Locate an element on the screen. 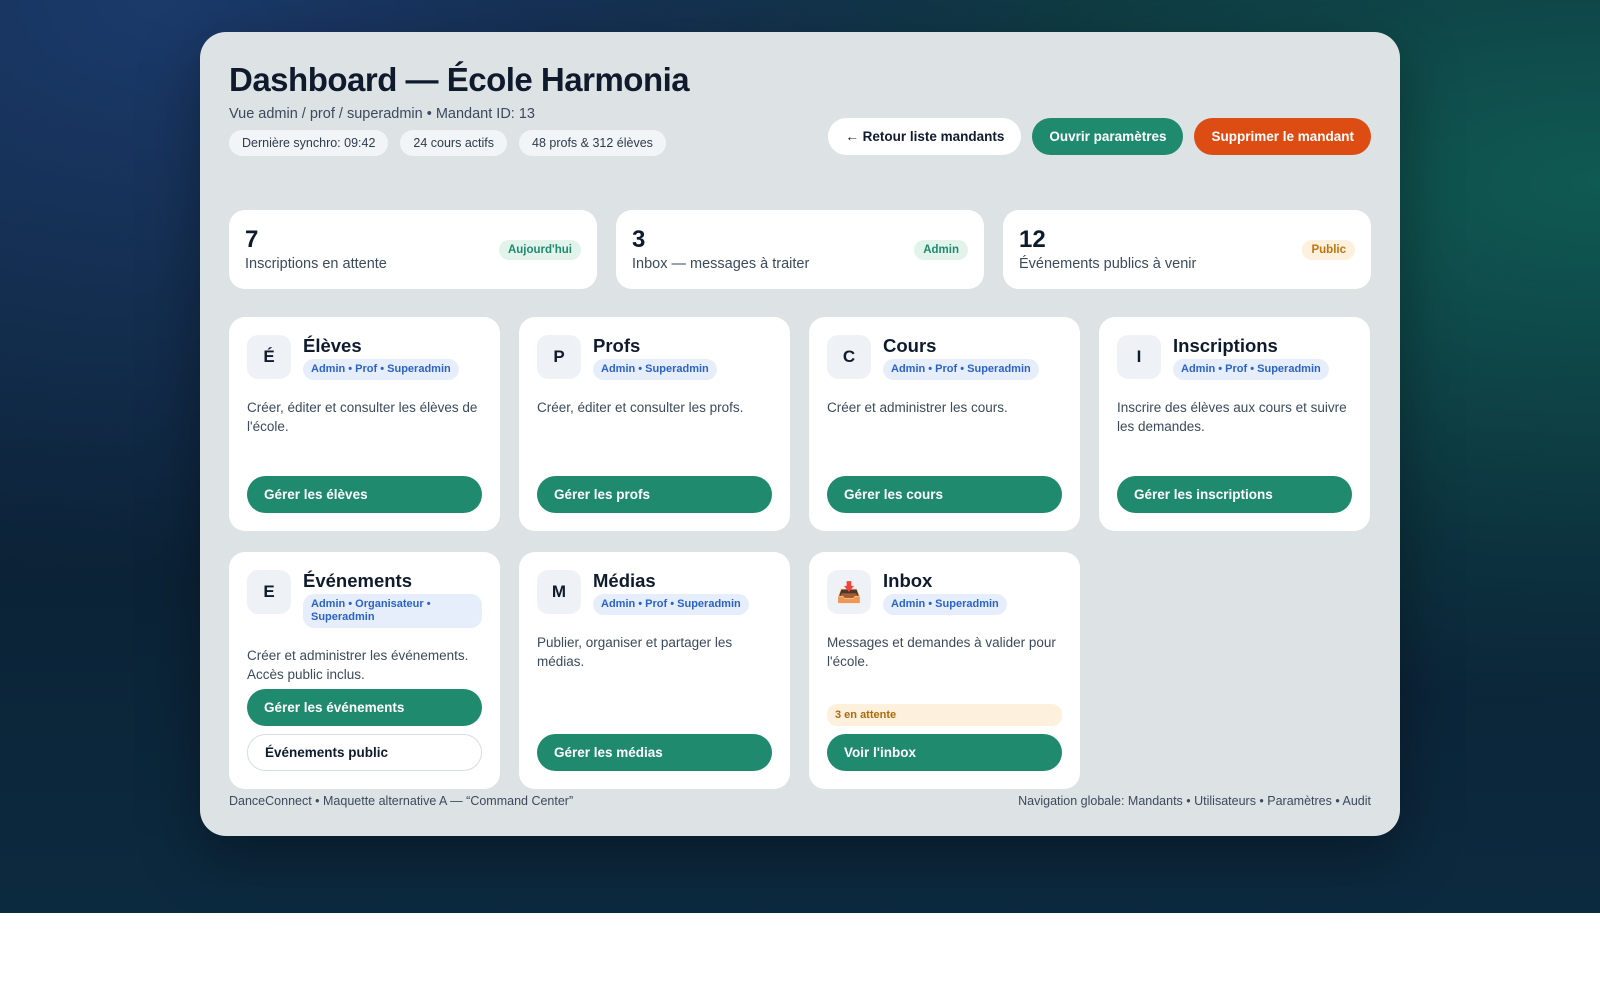  card-description: Créer et administrer les cours. is located at coordinates (917, 407).